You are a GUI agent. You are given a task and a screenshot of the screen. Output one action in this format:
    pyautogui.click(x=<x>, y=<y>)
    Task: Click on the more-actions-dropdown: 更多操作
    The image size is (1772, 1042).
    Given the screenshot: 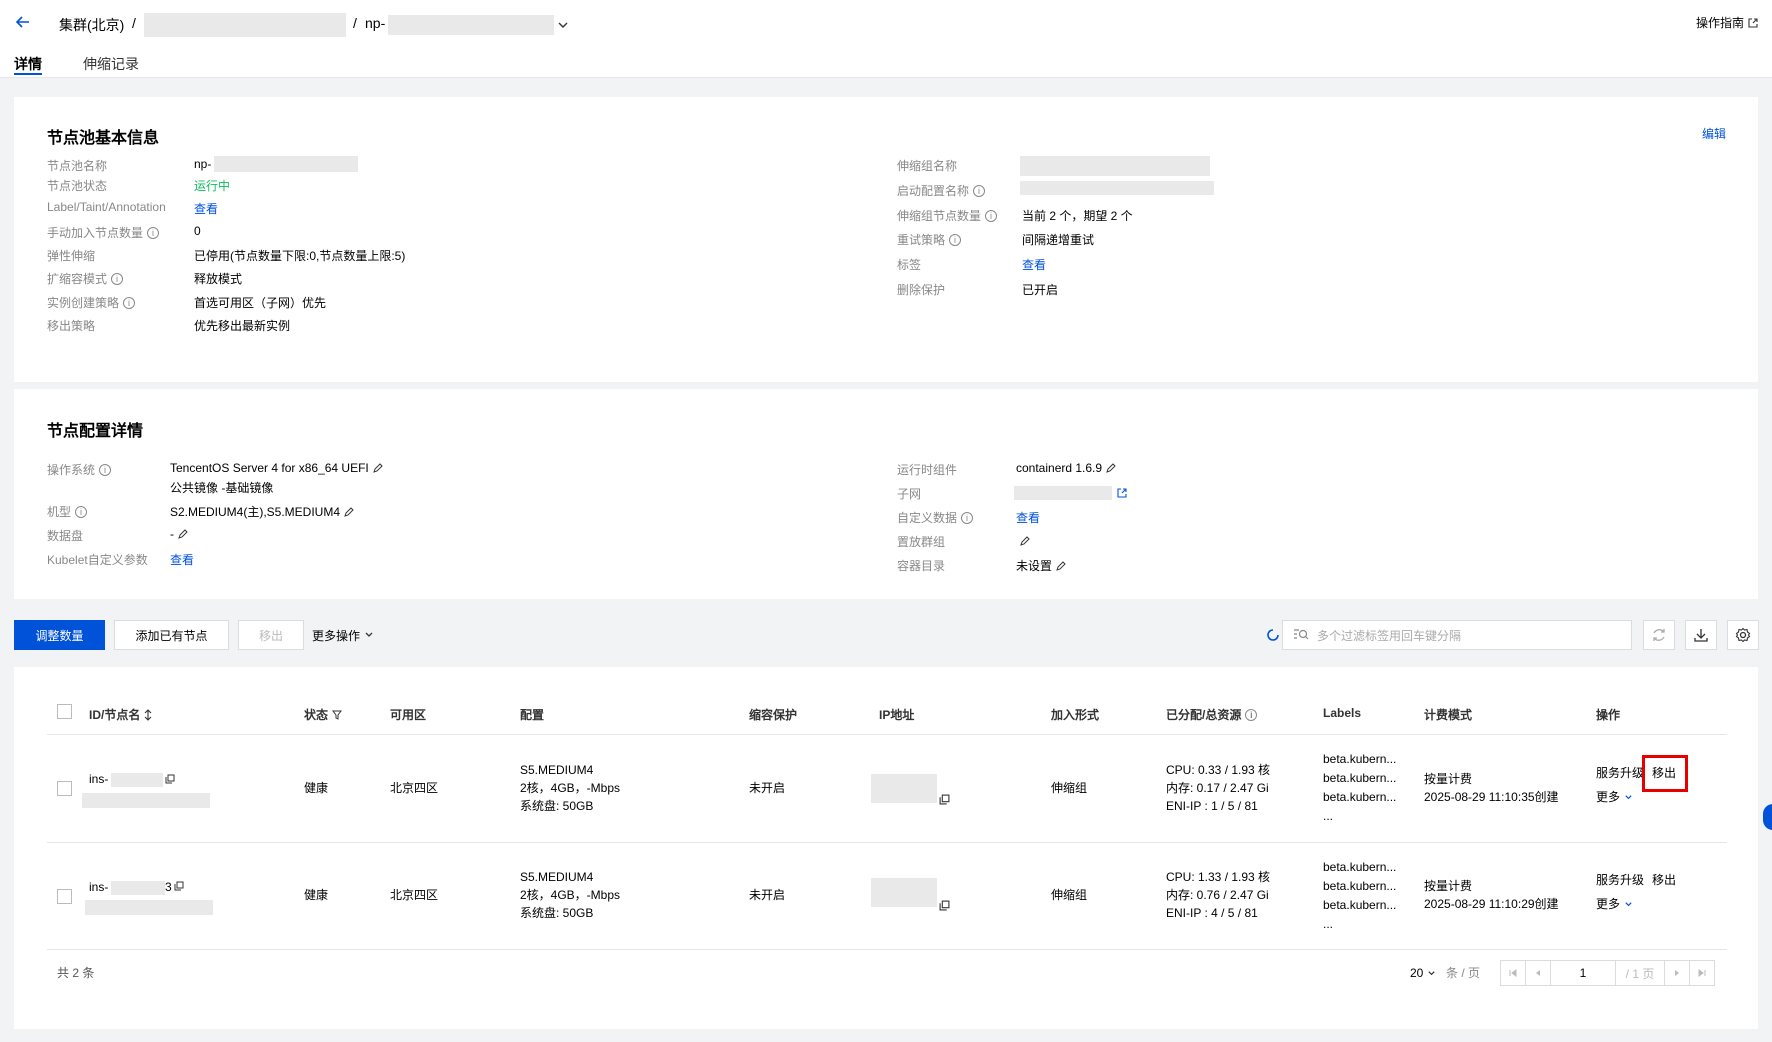 What is the action you would take?
    pyautogui.click(x=343, y=635)
    